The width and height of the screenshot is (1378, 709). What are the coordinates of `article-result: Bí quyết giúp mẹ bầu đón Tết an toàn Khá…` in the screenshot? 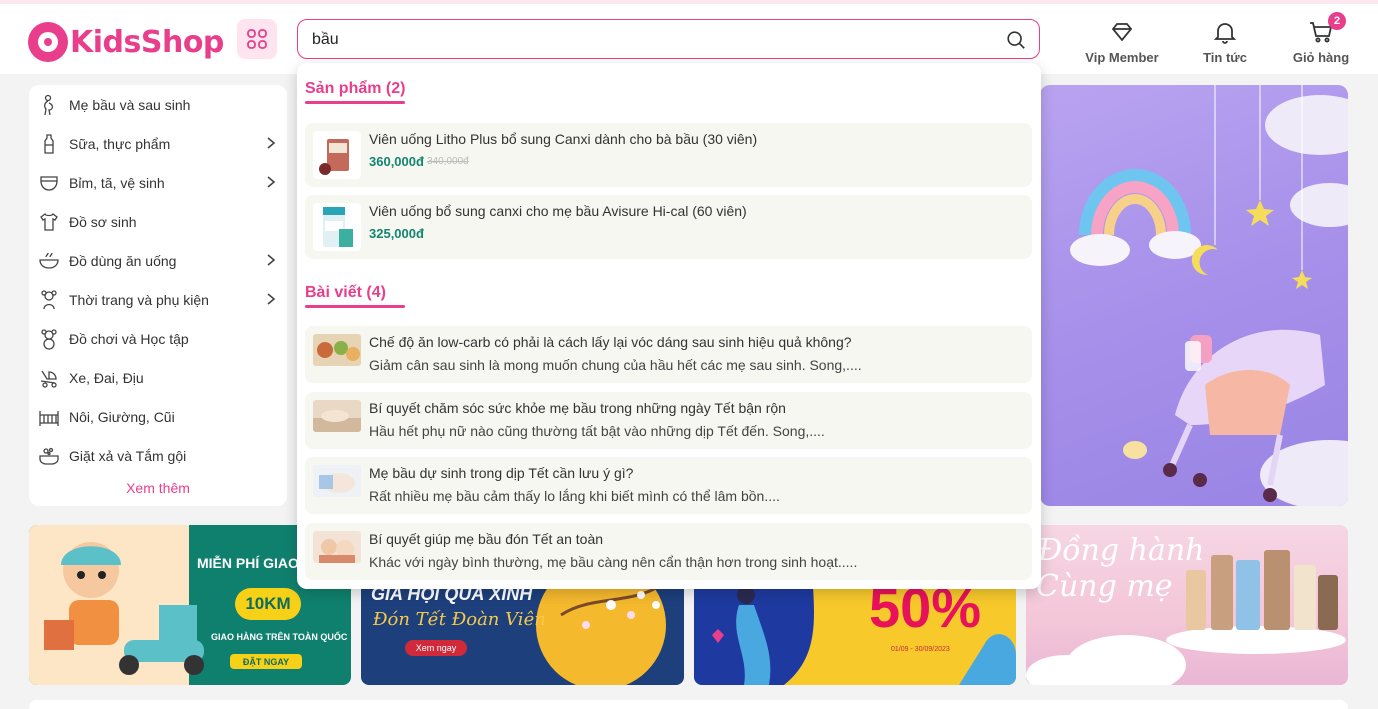 It's located at (668, 551).